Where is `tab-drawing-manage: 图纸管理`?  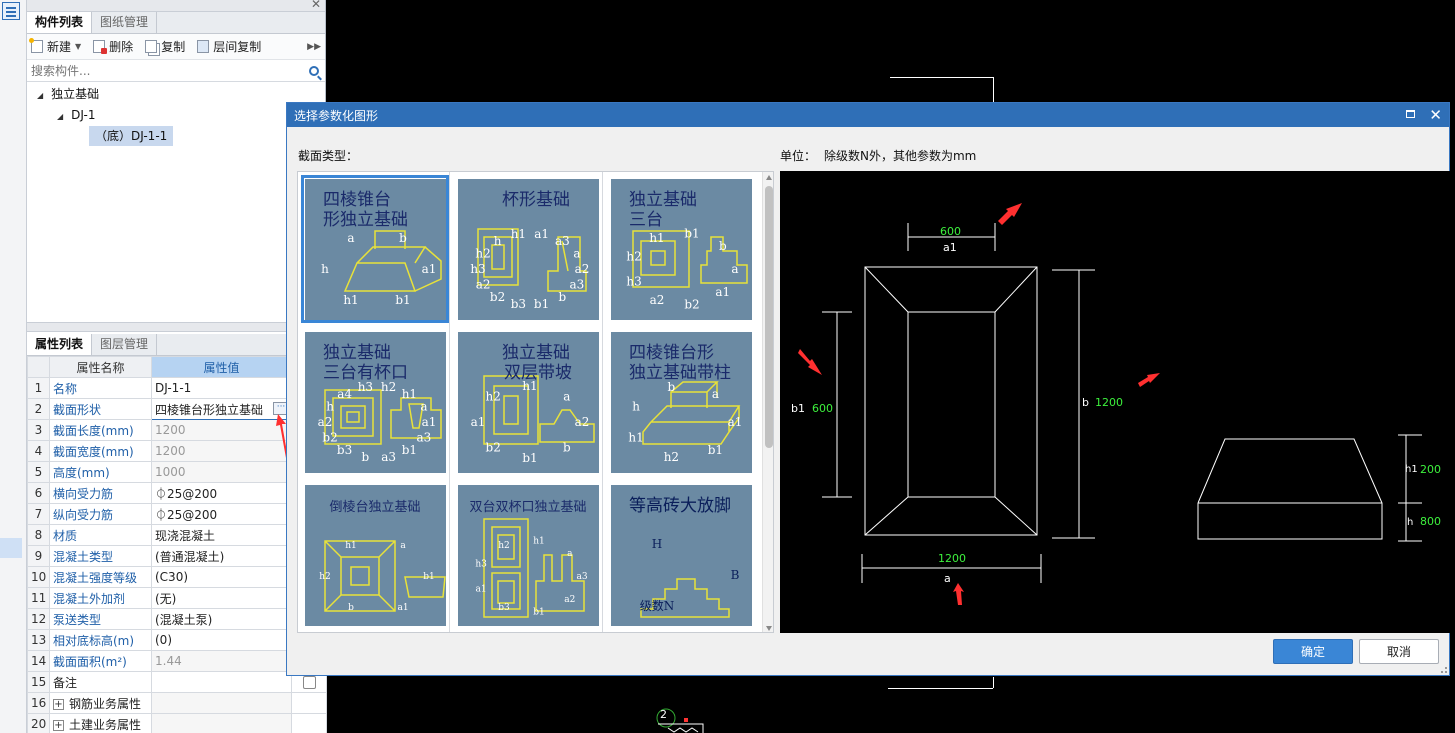 tab-drawing-manage: 图纸管理 is located at coordinates (125, 22).